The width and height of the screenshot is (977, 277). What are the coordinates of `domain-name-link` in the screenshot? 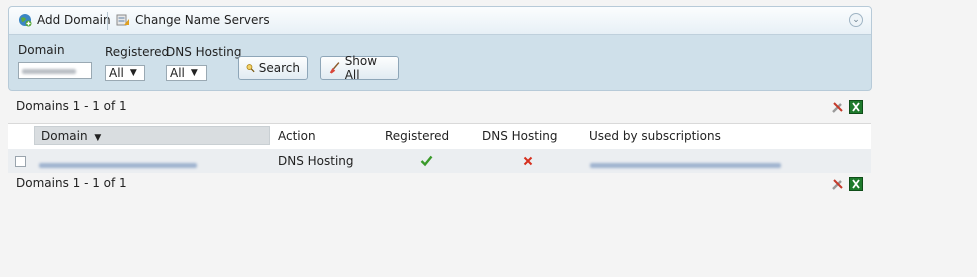 It's located at (118, 164).